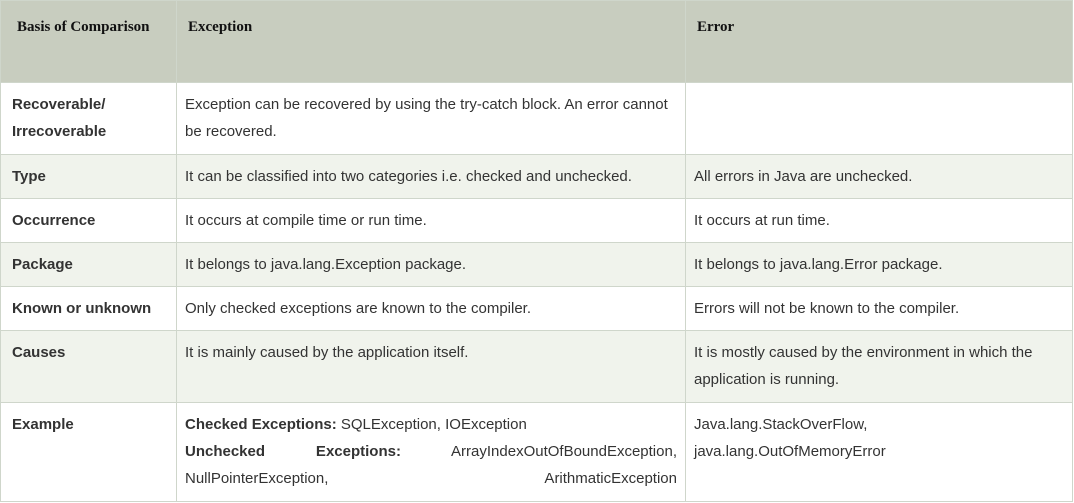 Image resolution: width=1074 pixels, height=503 pixels. I want to click on checked-exceptions-value: SQLException, IOException, so click(431, 424).